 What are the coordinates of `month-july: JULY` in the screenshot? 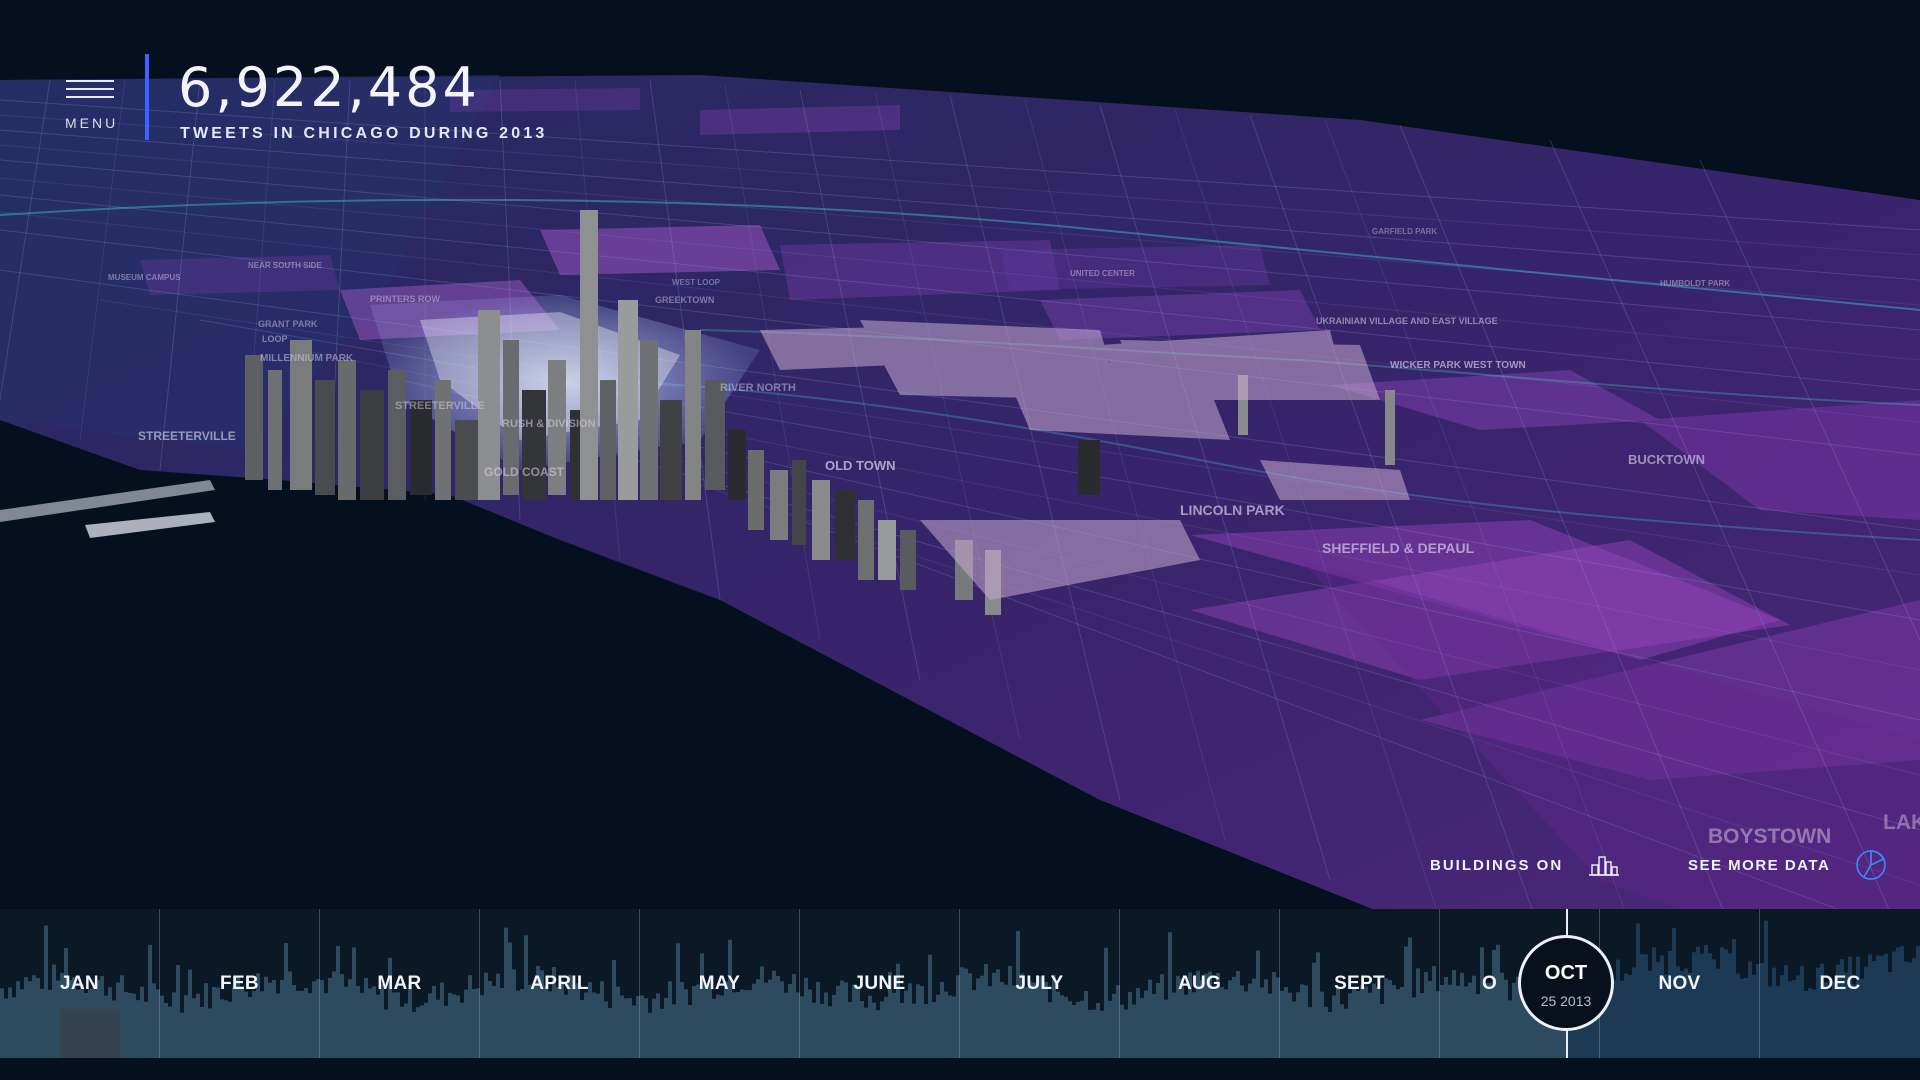 It's located at (1040, 983).